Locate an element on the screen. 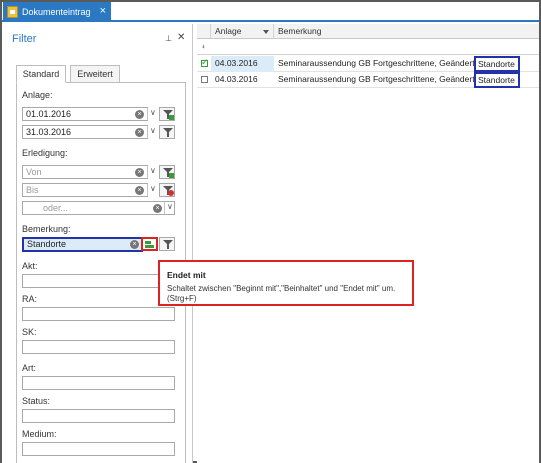 This screenshot has width=541, height=463. document-tabstrip: Dokumenteintrag × is located at coordinates (270, 12).